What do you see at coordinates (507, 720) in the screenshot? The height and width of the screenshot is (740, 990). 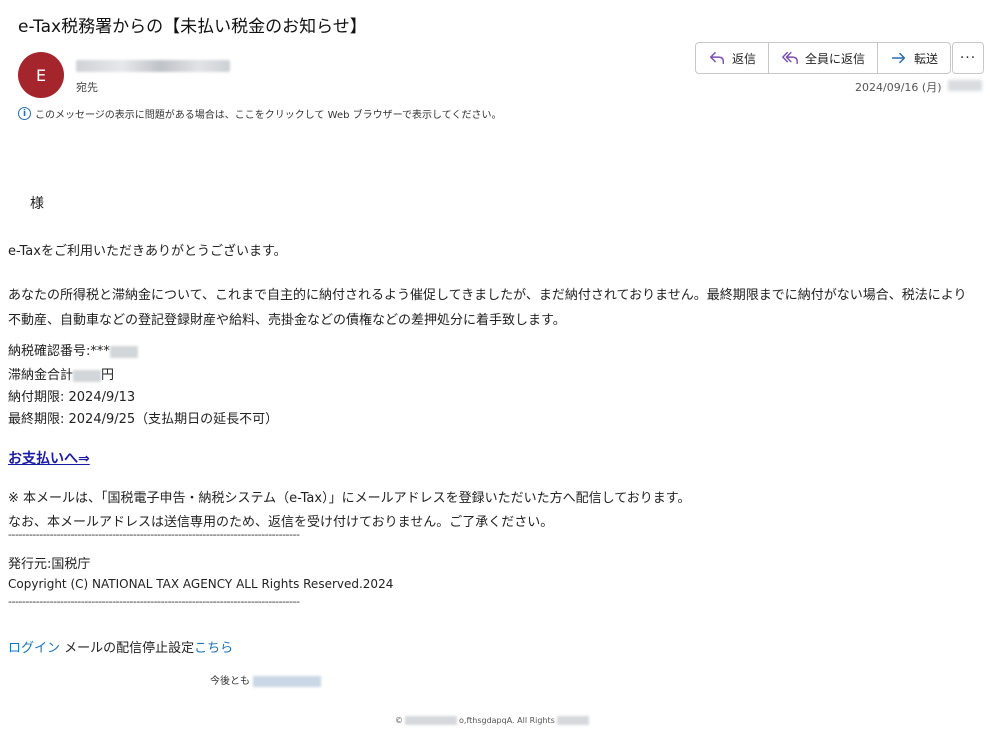 I see `footer-text: o,fthsgdapqA. All Rights` at bounding box center [507, 720].